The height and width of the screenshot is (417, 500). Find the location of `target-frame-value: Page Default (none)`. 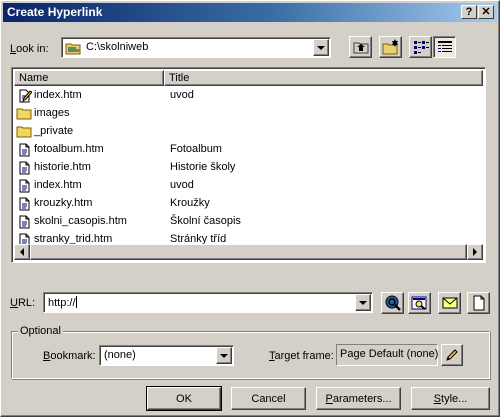

target-frame-value: Page Default (none) is located at coordinates (389, 354).